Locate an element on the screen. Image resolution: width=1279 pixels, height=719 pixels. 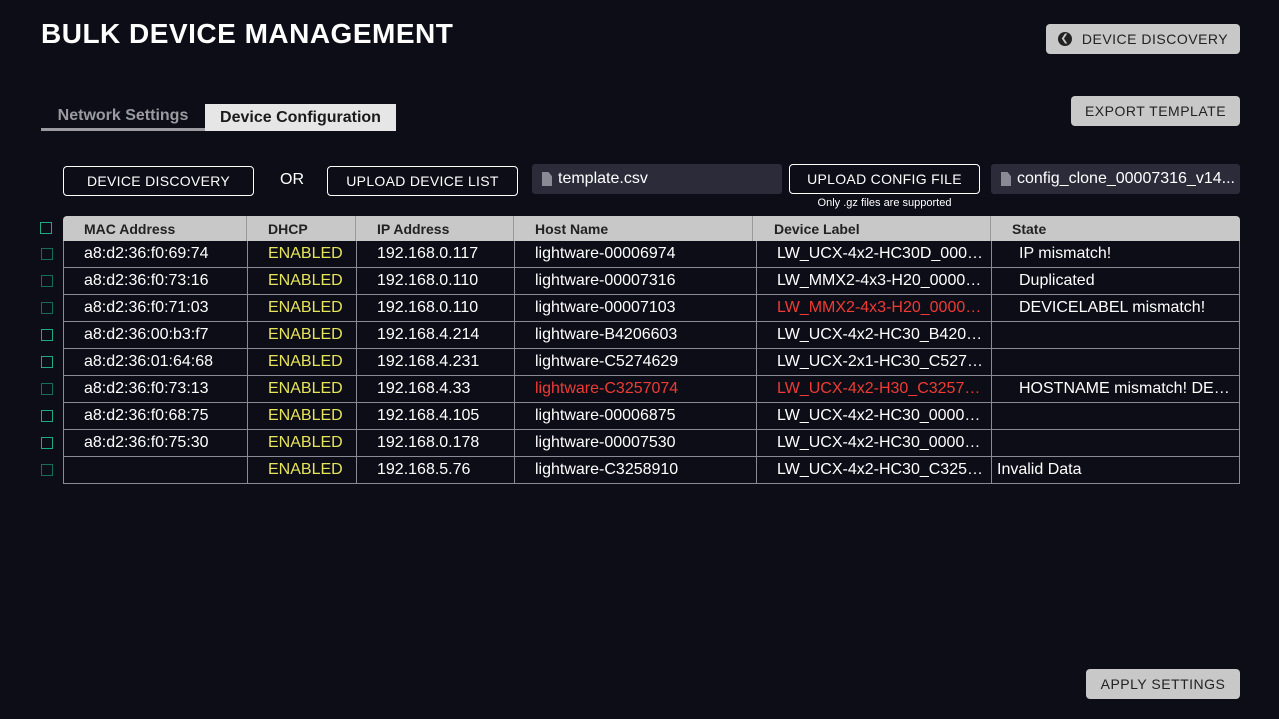
cell-mac: a8:d2:36:f0:68:75 is located at coordinates (156, 416).